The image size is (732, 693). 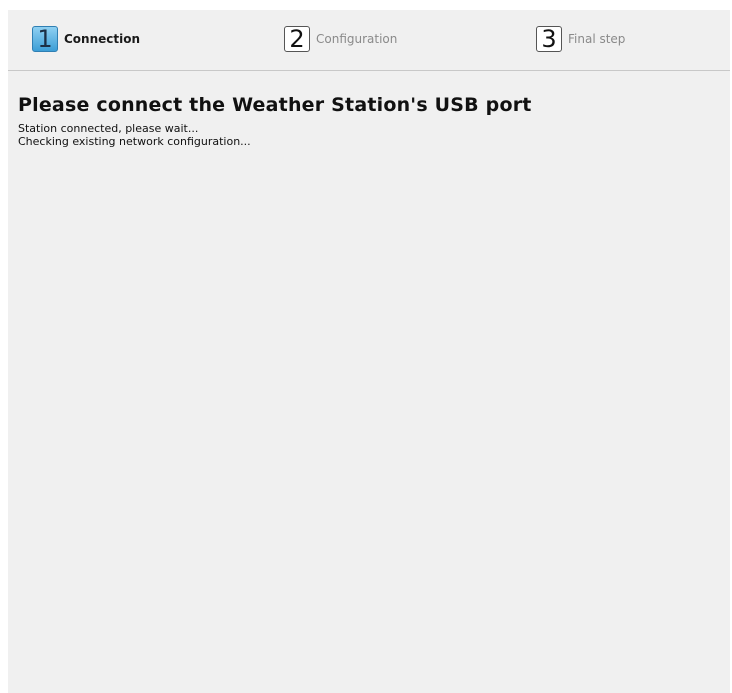 What do you see at coordinates (45, 39) in the screenshot?
I see `step-1-number-icon: 1` at bounding box center [45, 39].